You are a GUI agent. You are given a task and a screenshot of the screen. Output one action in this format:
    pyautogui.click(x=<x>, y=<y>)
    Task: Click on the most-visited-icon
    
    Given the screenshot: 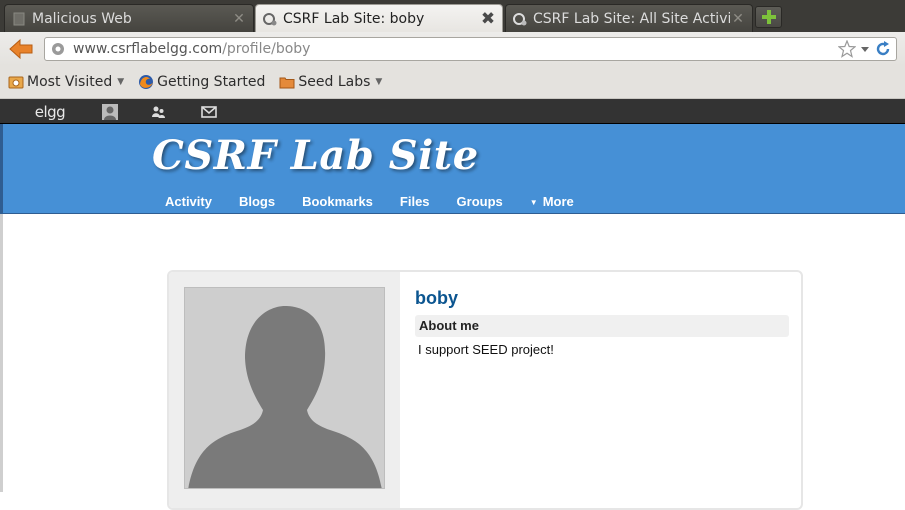 What is the action you would take?
    pyautogui.click(x=16, y=82)
    